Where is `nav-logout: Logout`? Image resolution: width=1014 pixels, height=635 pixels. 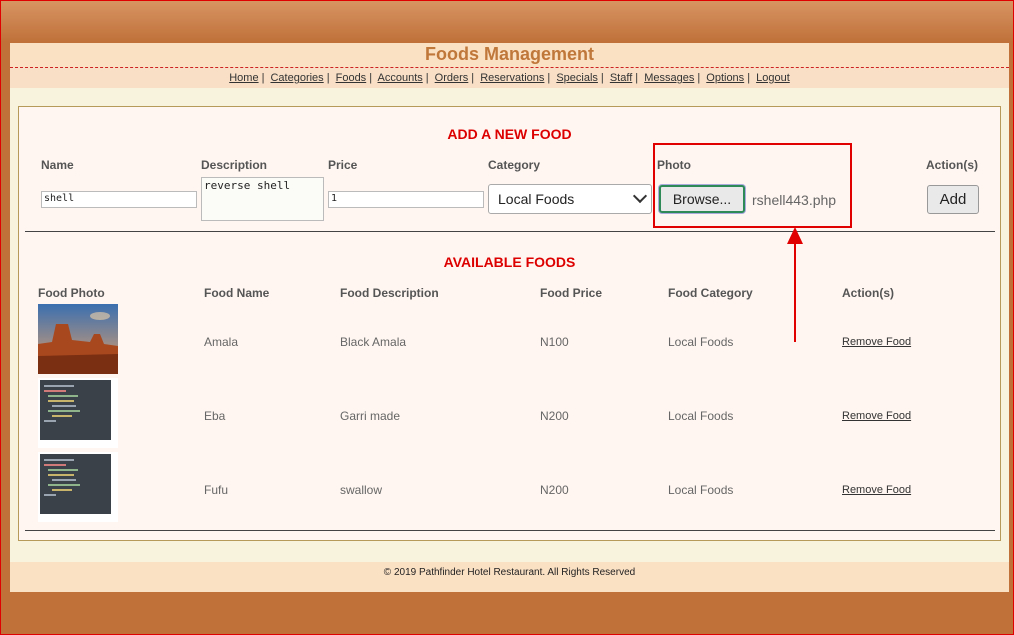
nav-logout: Logout is located at coordinates (773, 78).